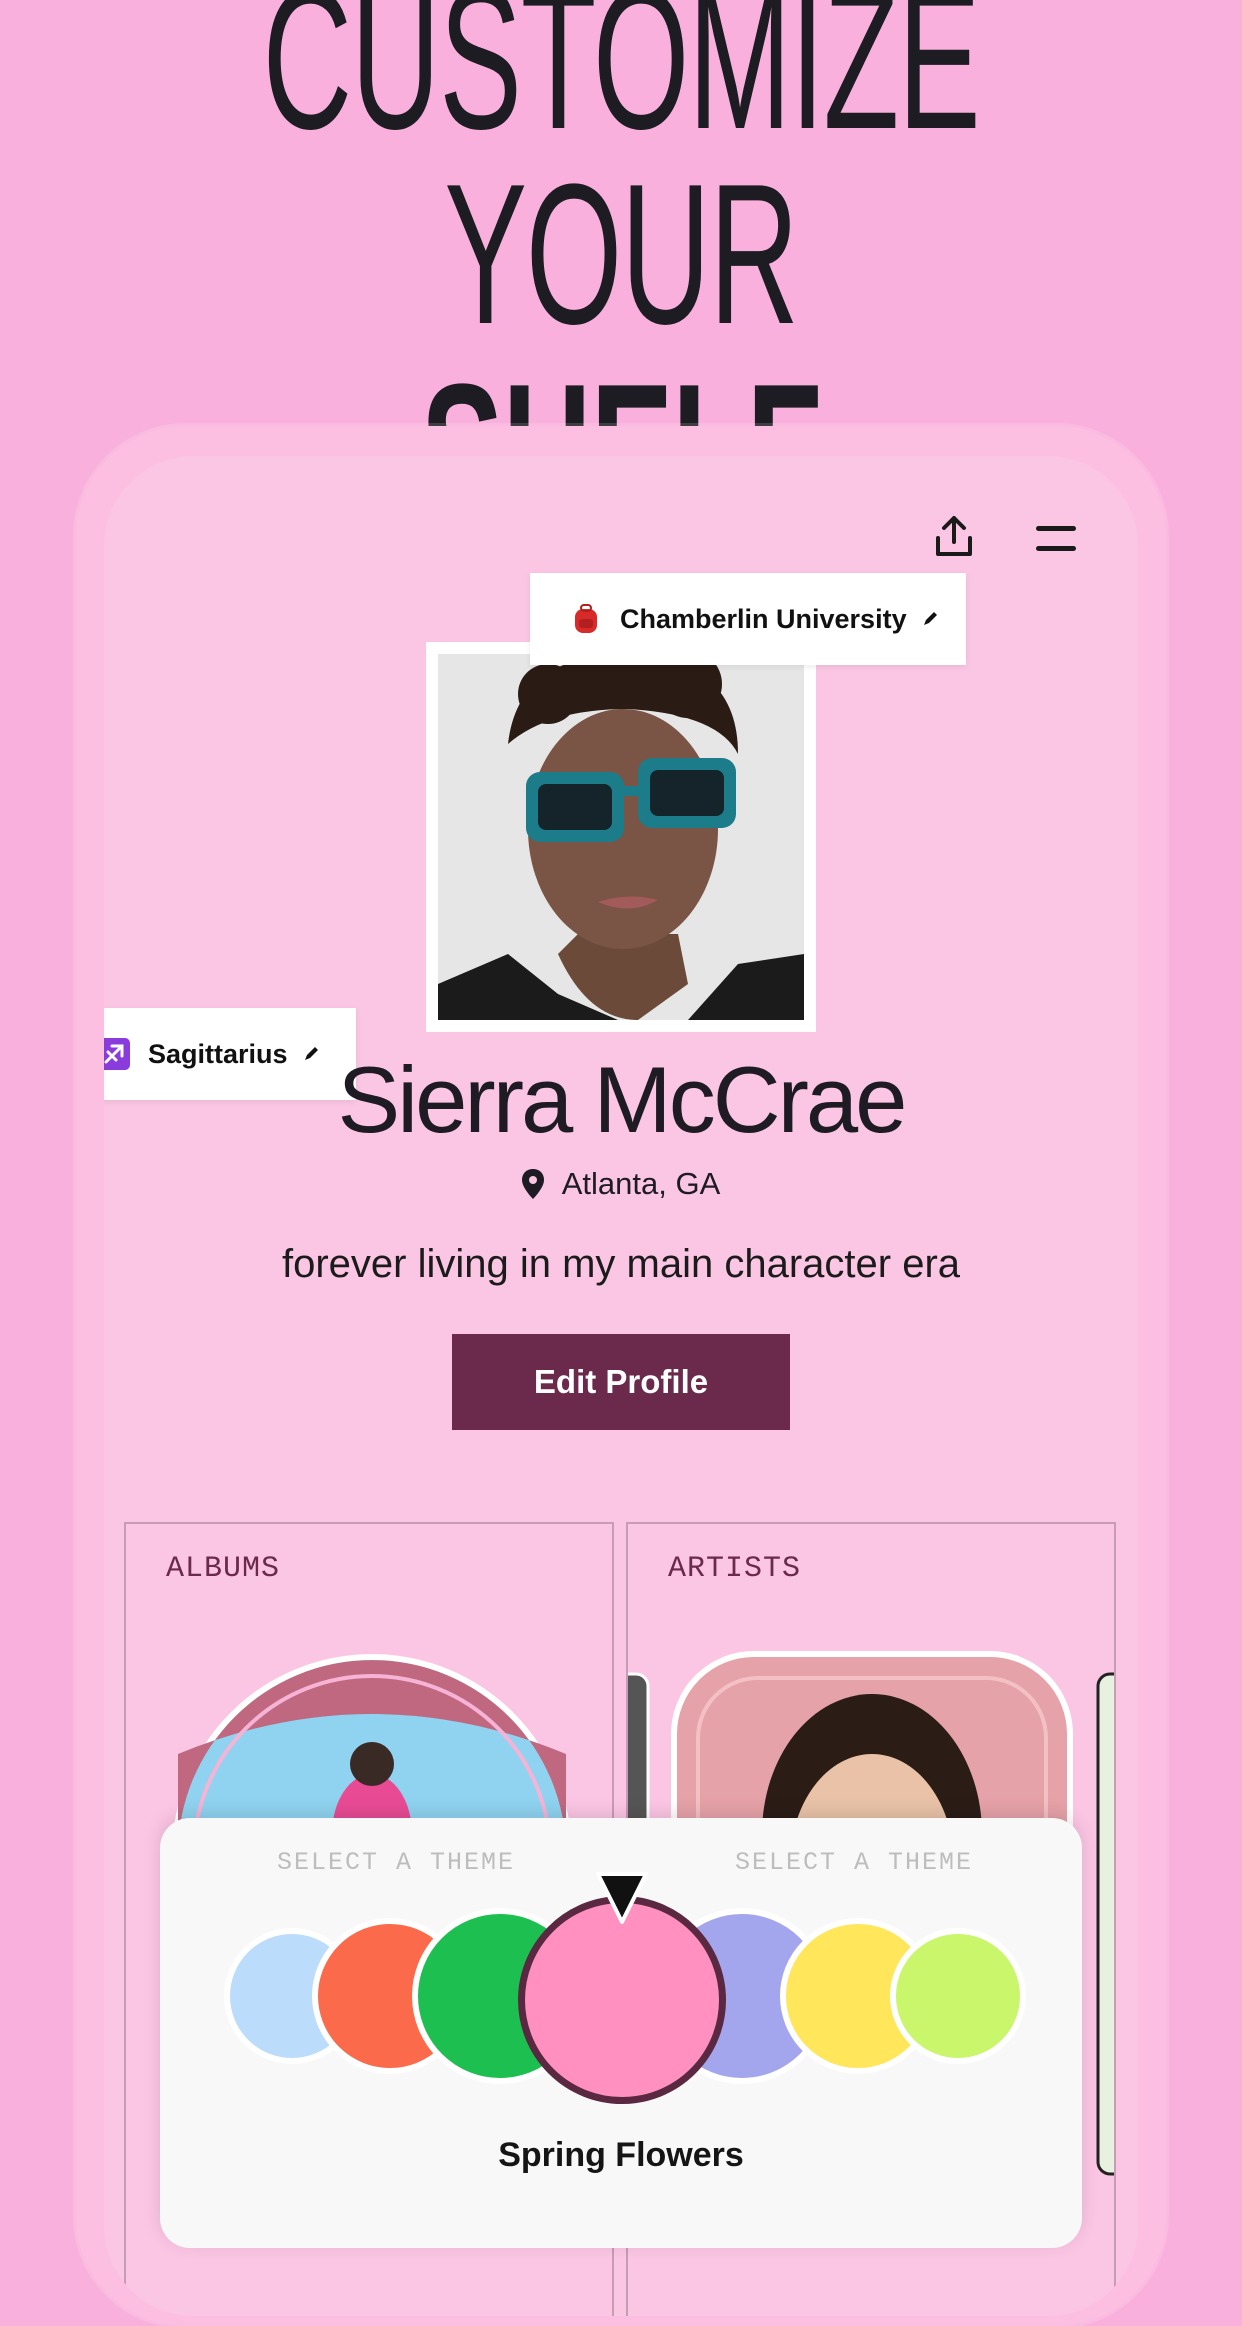 The image size is (1242, 2326). Describe the element at coordinates (641, 1183) in the screenshot. I see `location-text: Atlanta, GA` at that location.